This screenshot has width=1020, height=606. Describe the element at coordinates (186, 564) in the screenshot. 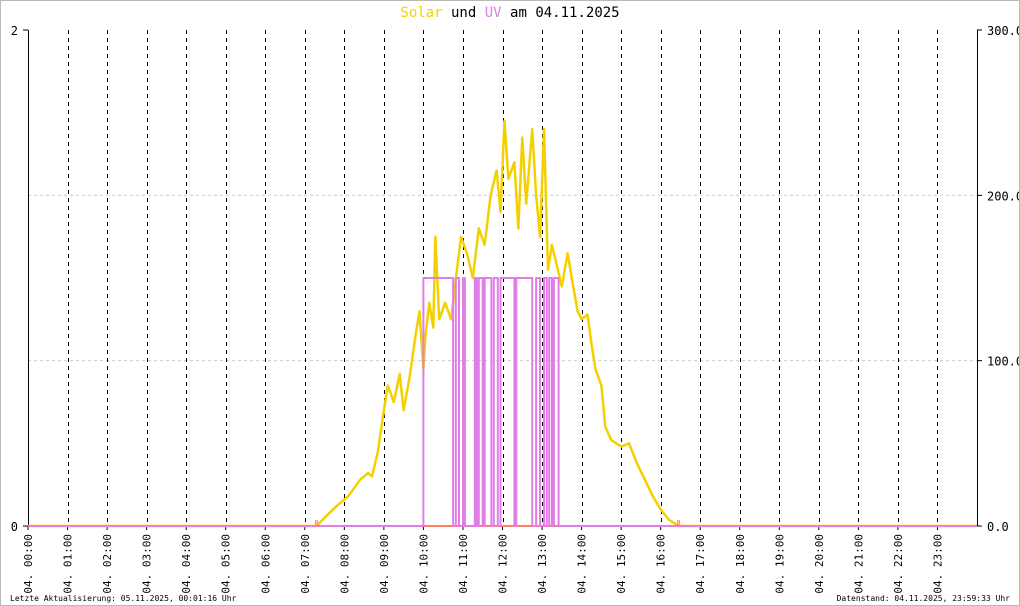

I see `x-tick-label: 04. 04:00` at that location.